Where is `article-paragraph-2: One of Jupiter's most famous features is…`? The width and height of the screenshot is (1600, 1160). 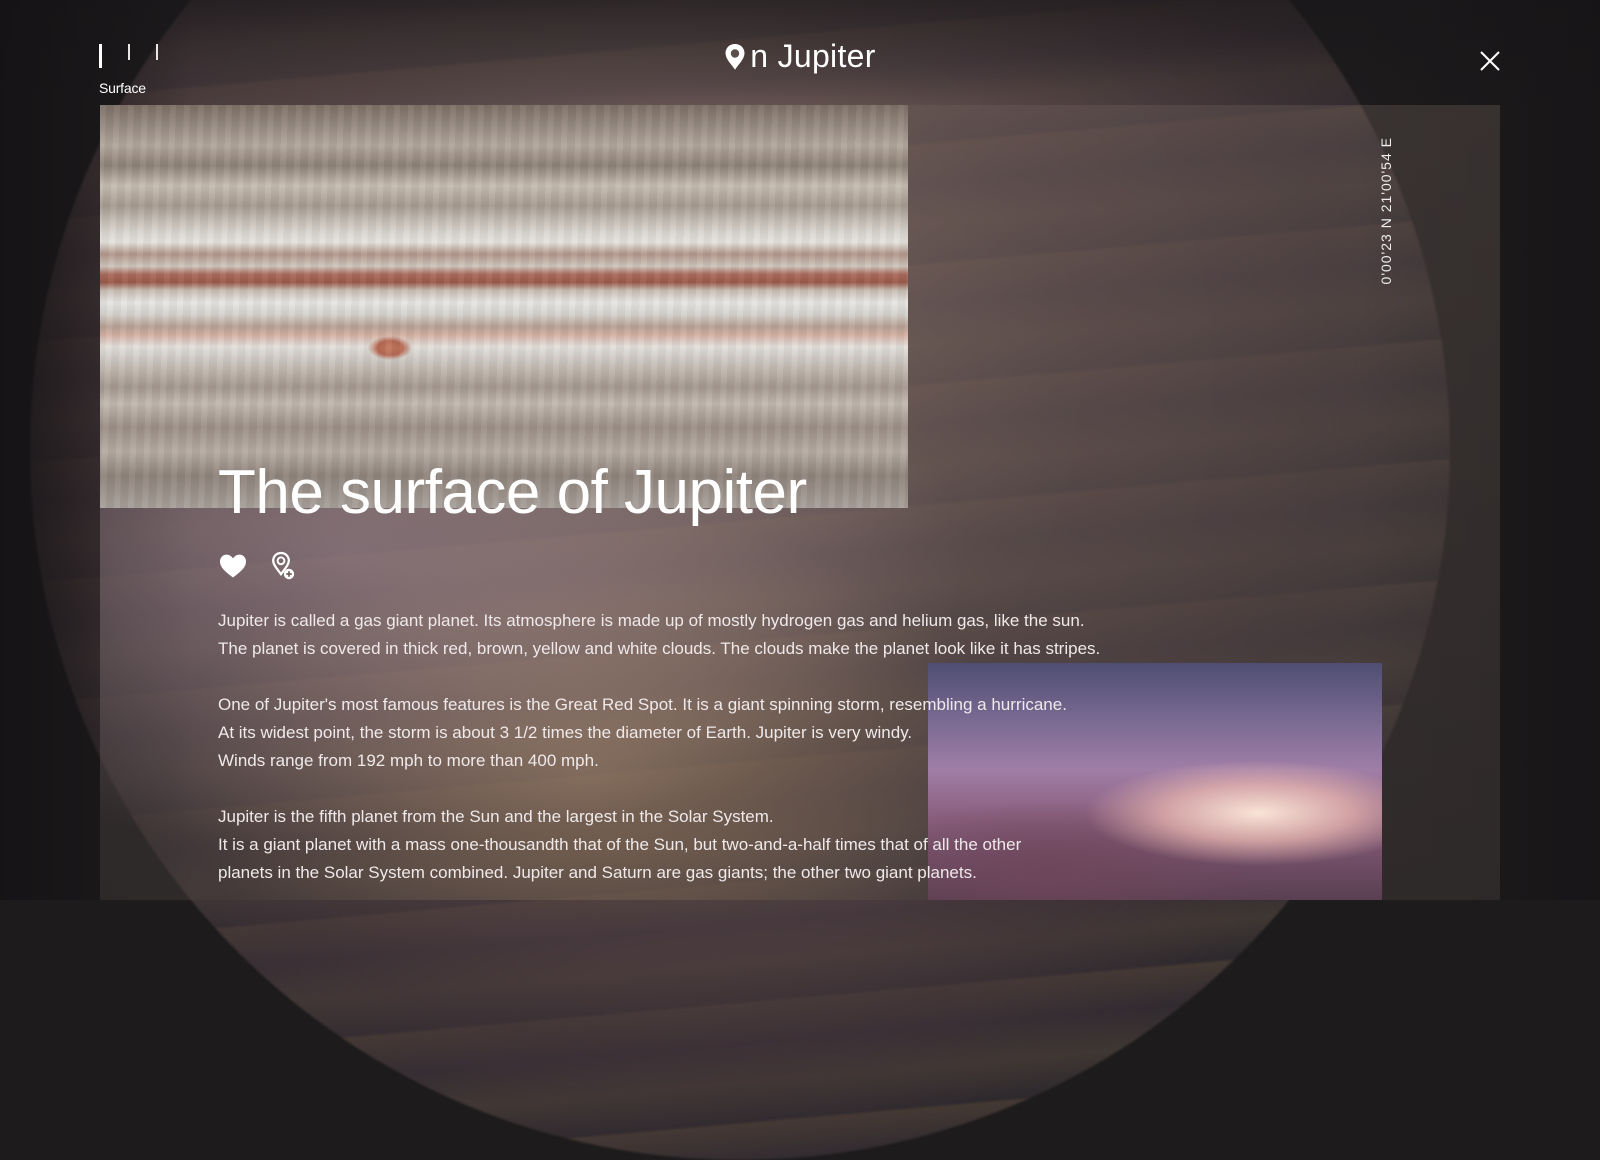
article-paragraph-2: One of Jupiter's most famous features is… is located at coordinates (642, 732).